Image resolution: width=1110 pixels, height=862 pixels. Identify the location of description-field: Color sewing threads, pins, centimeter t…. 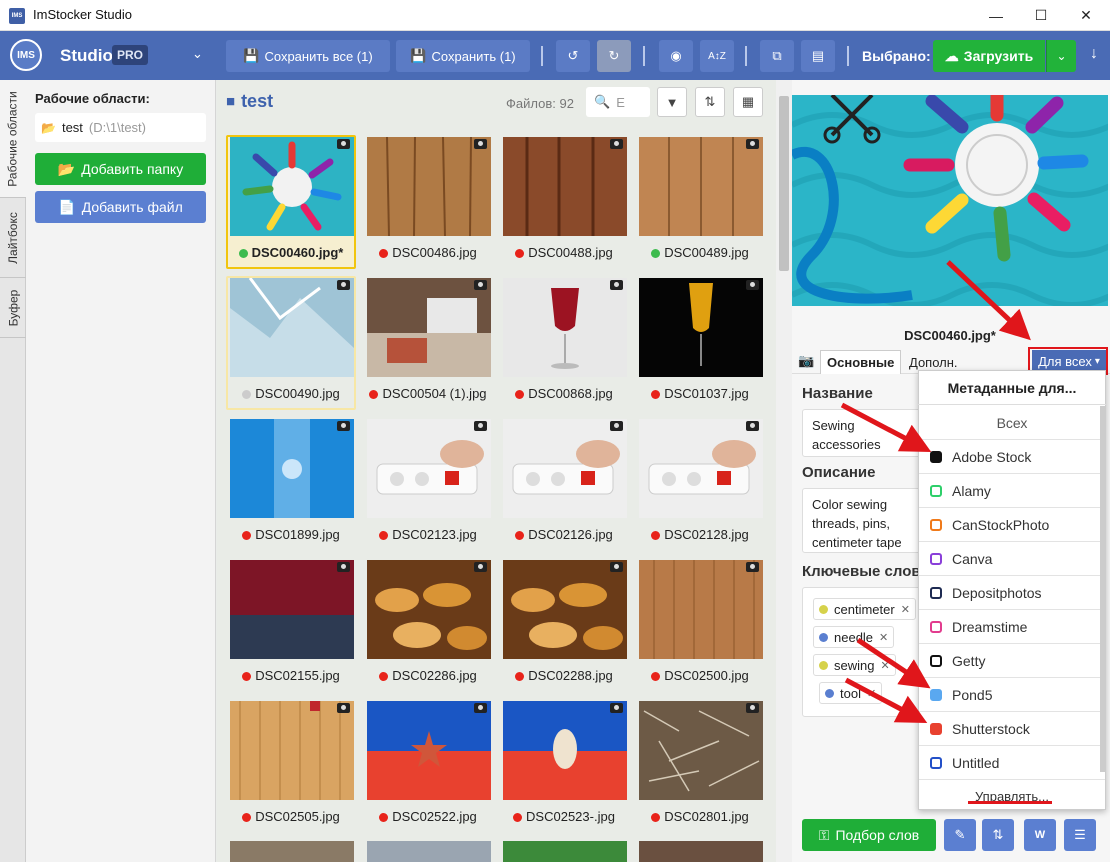
(867, 520).